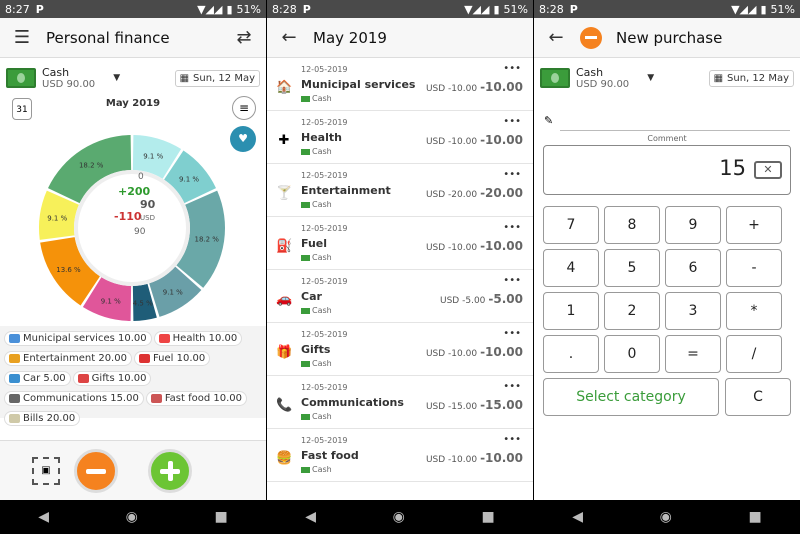 The image size is (800, 534). Describe the element at coordinates (632, 311) in the screenshot. I see `key-2: 2` at that location.